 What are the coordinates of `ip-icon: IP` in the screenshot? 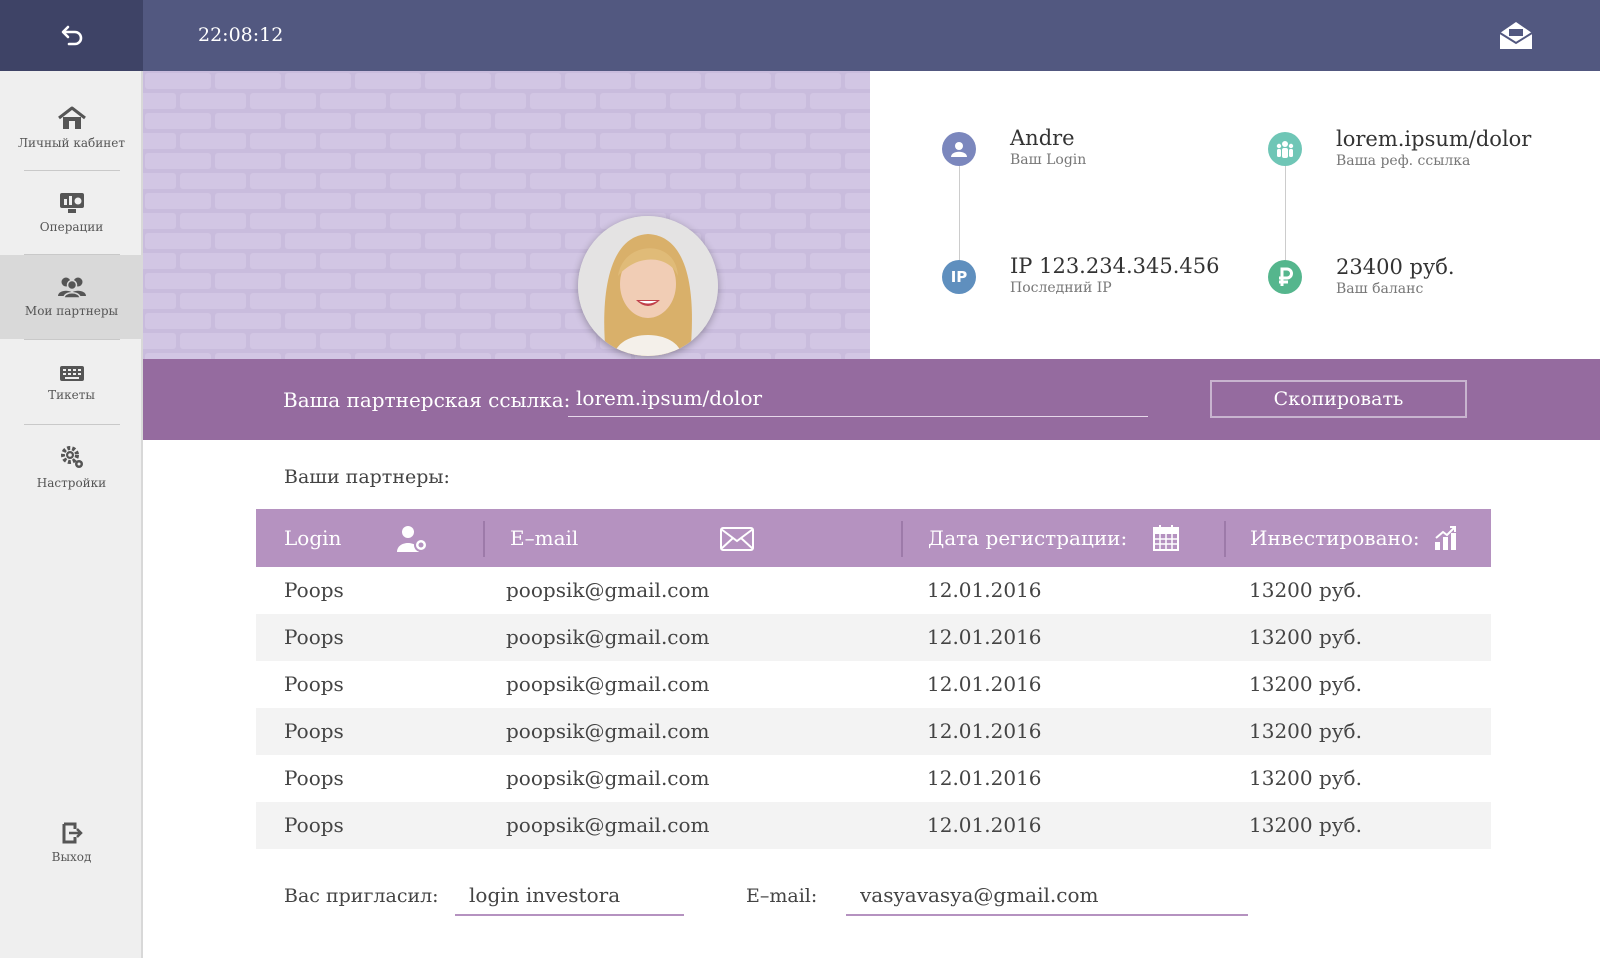 It's located at (959, 277).